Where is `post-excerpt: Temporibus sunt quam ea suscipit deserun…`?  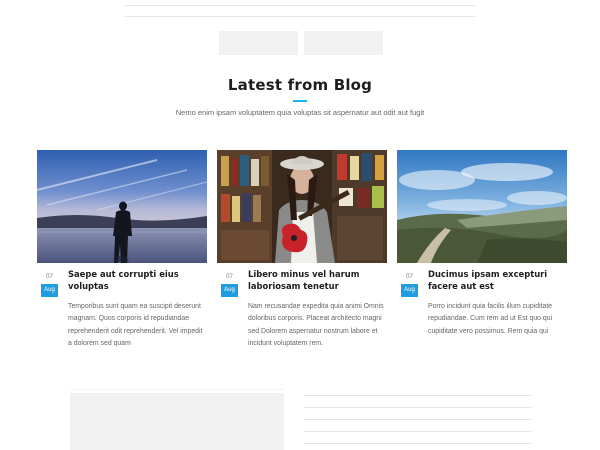
post-excerpt: Temporibus sunt quam ea suscipit deserun… is located at coordinates (135, 325).